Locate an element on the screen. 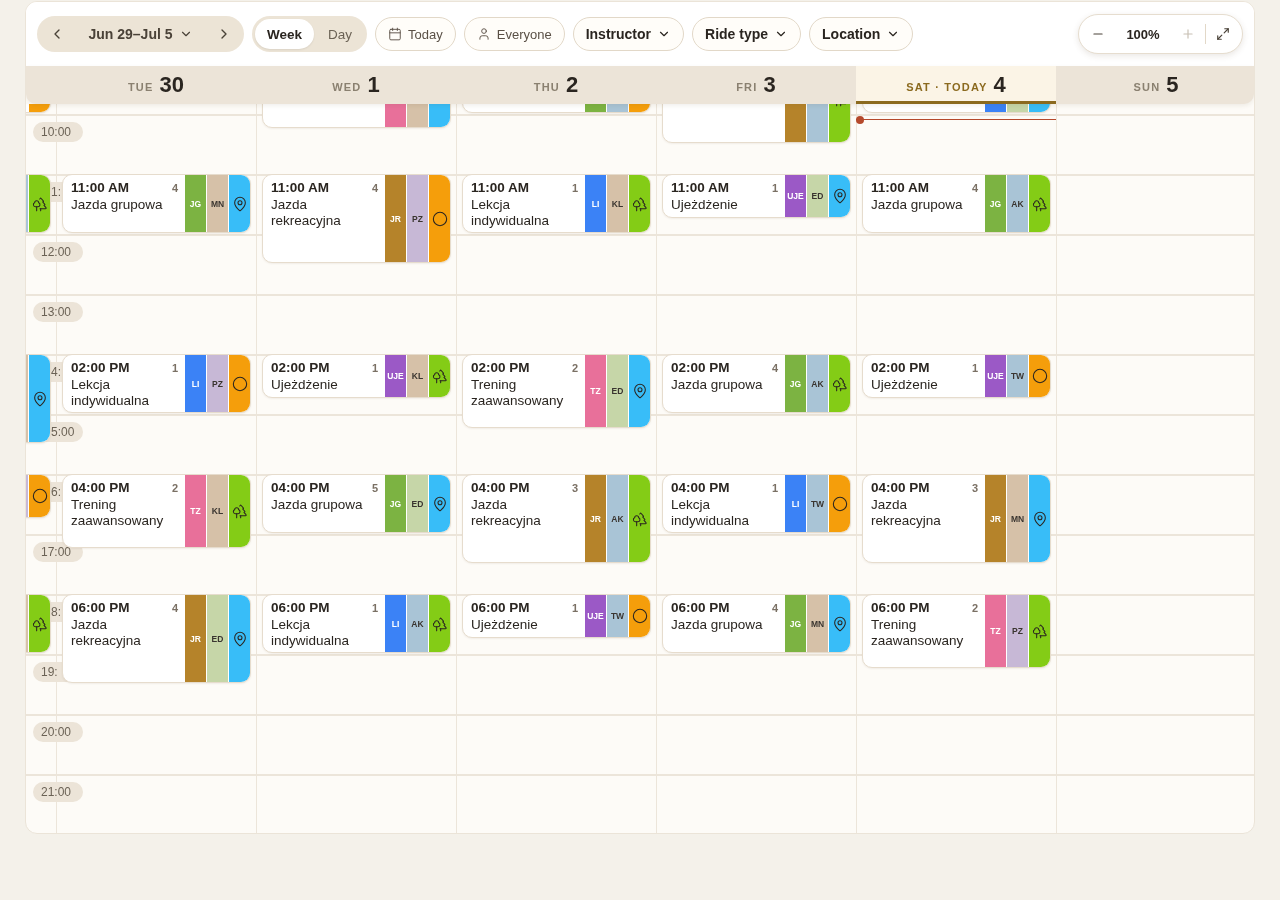 The height and width of the screenshot is (900, 1280). event-card: 06:00 PM 4 Jazda grupowa JG MN is located at coordinates (756, 623).